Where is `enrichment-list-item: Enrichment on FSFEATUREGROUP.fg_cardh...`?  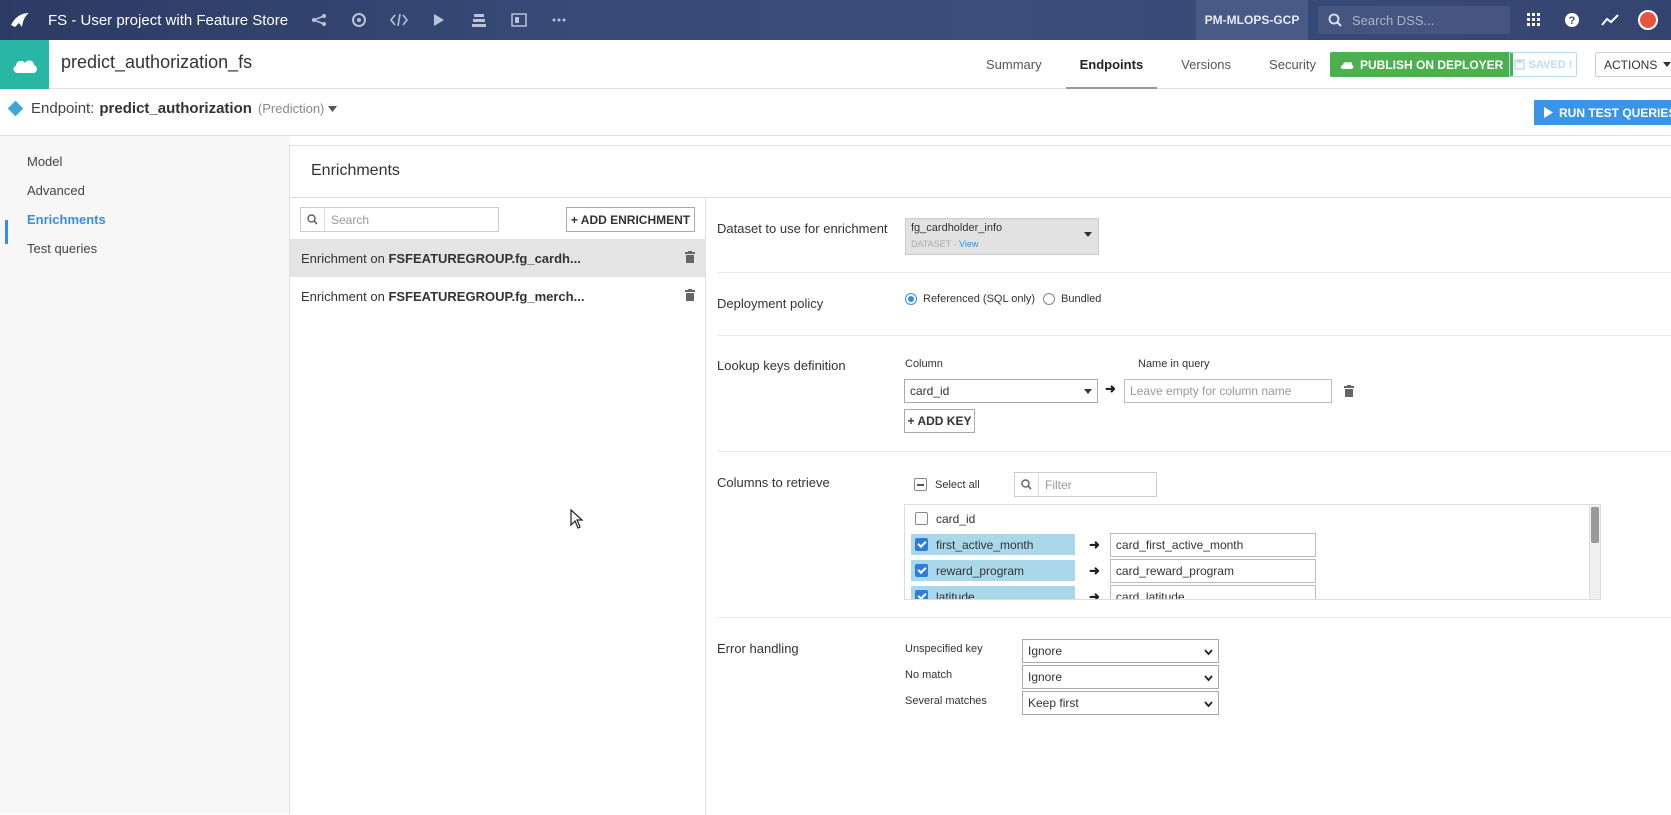 enrichment-list-item: Enrichment on FSFEATUREGROUP.fg_cardh... is located at coordinates (497, 258).